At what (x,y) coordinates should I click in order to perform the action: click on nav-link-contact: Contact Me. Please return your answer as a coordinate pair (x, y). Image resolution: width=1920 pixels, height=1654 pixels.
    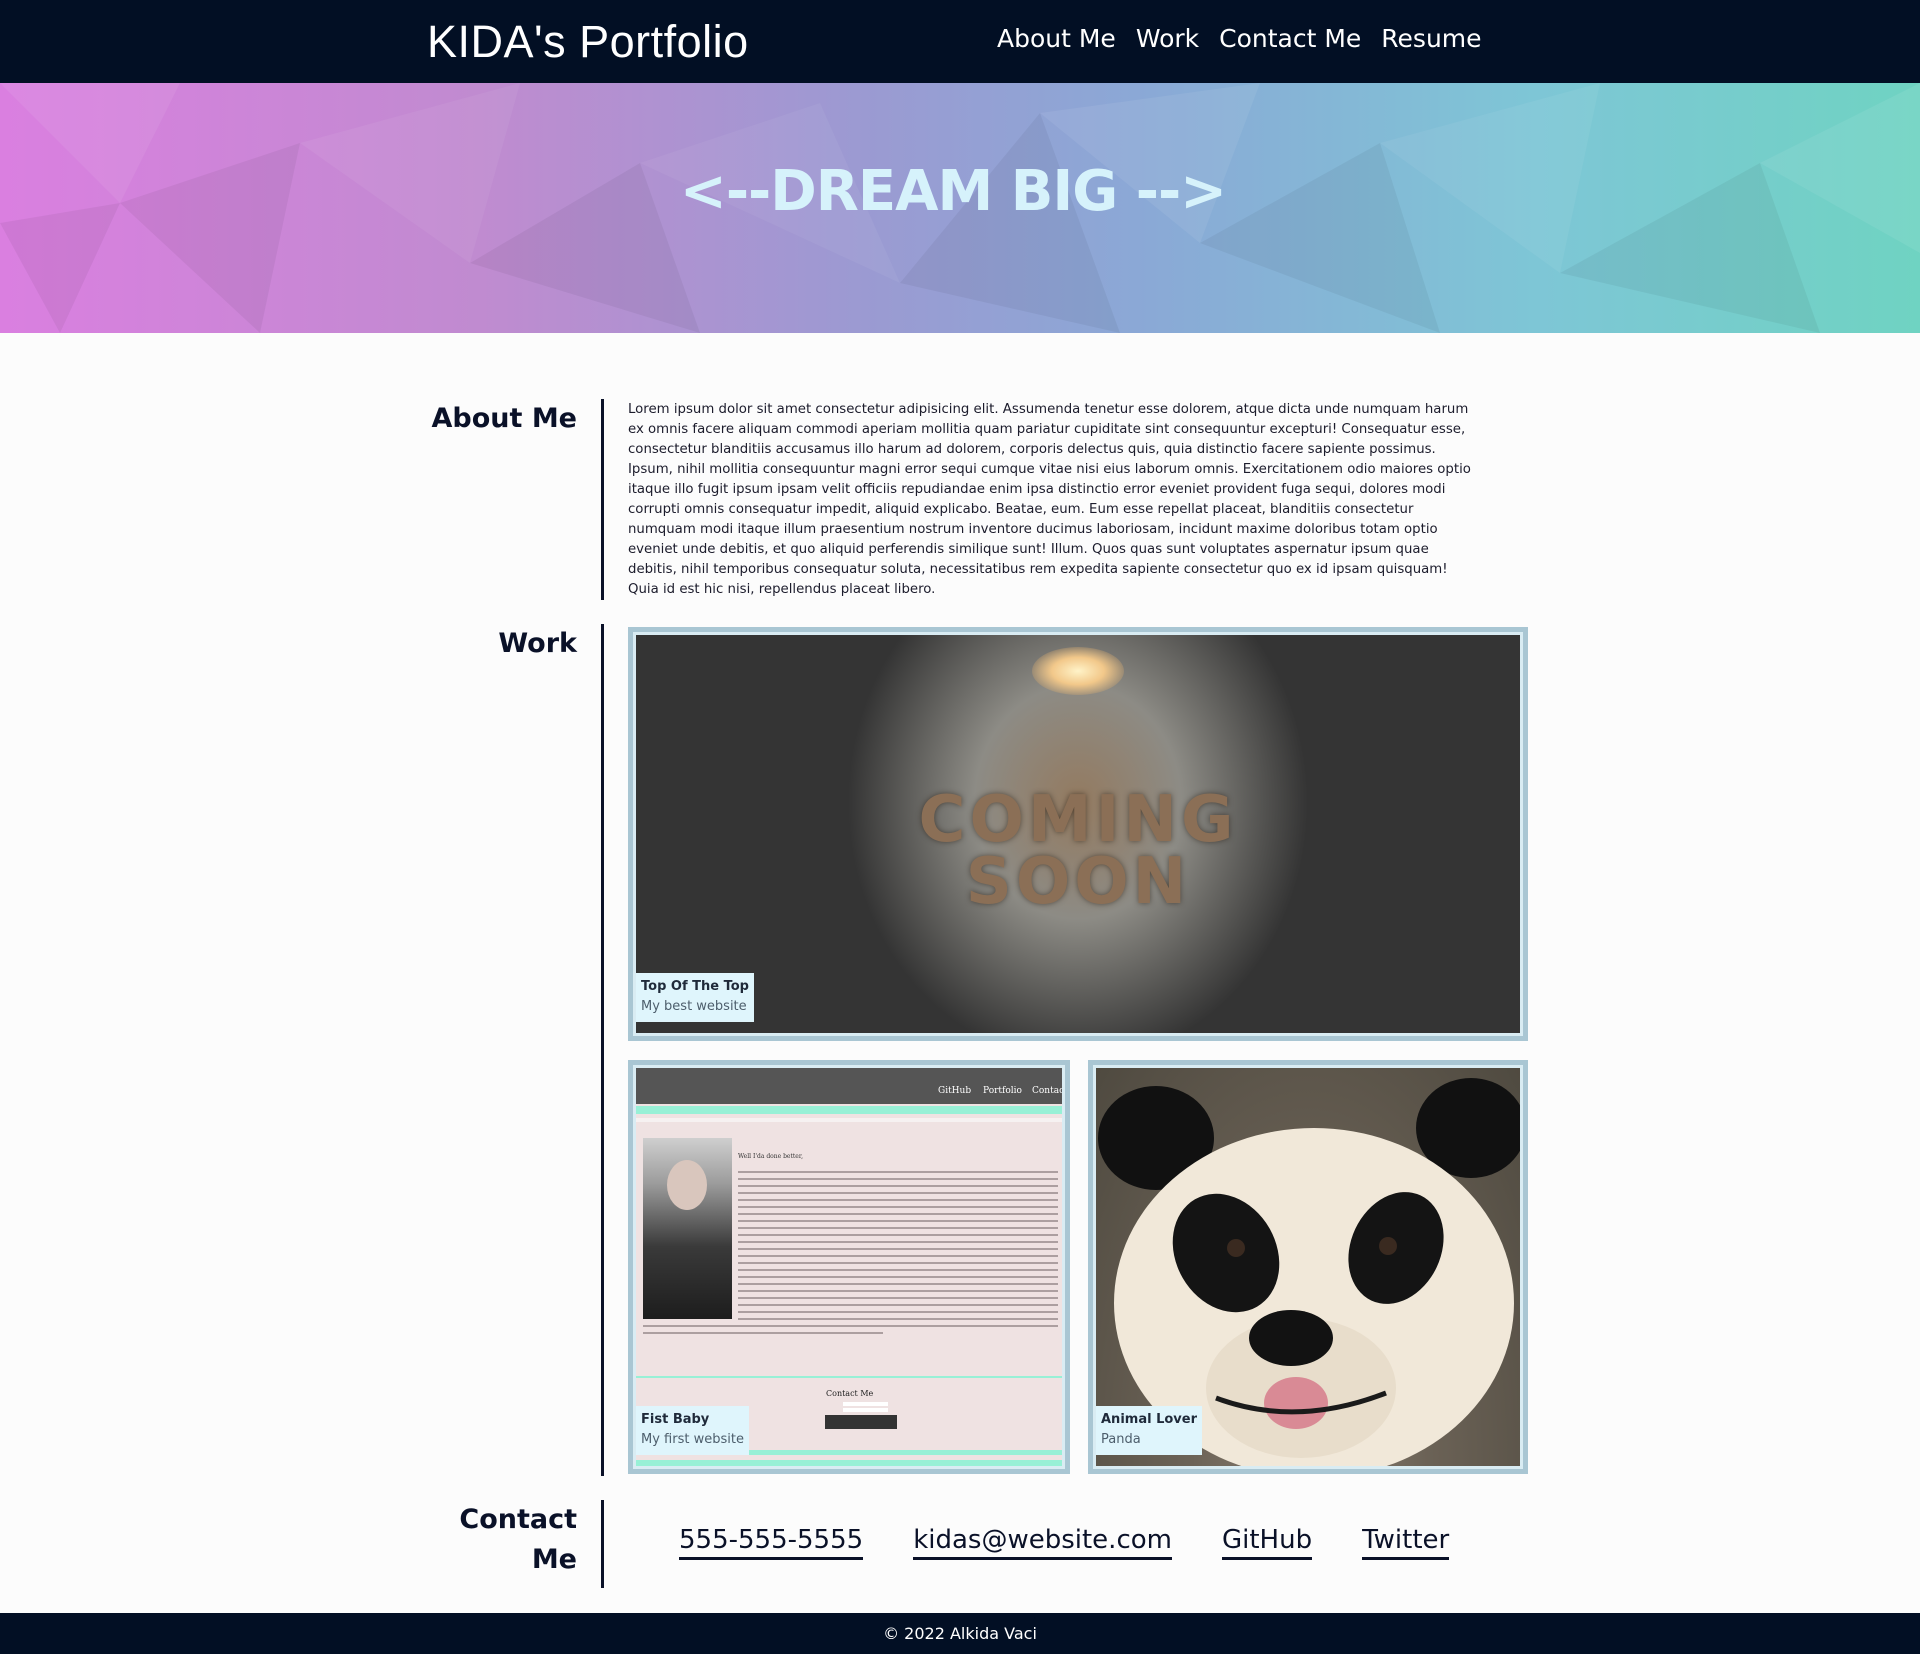
    Looking at the image, I should click on (1290, 38).